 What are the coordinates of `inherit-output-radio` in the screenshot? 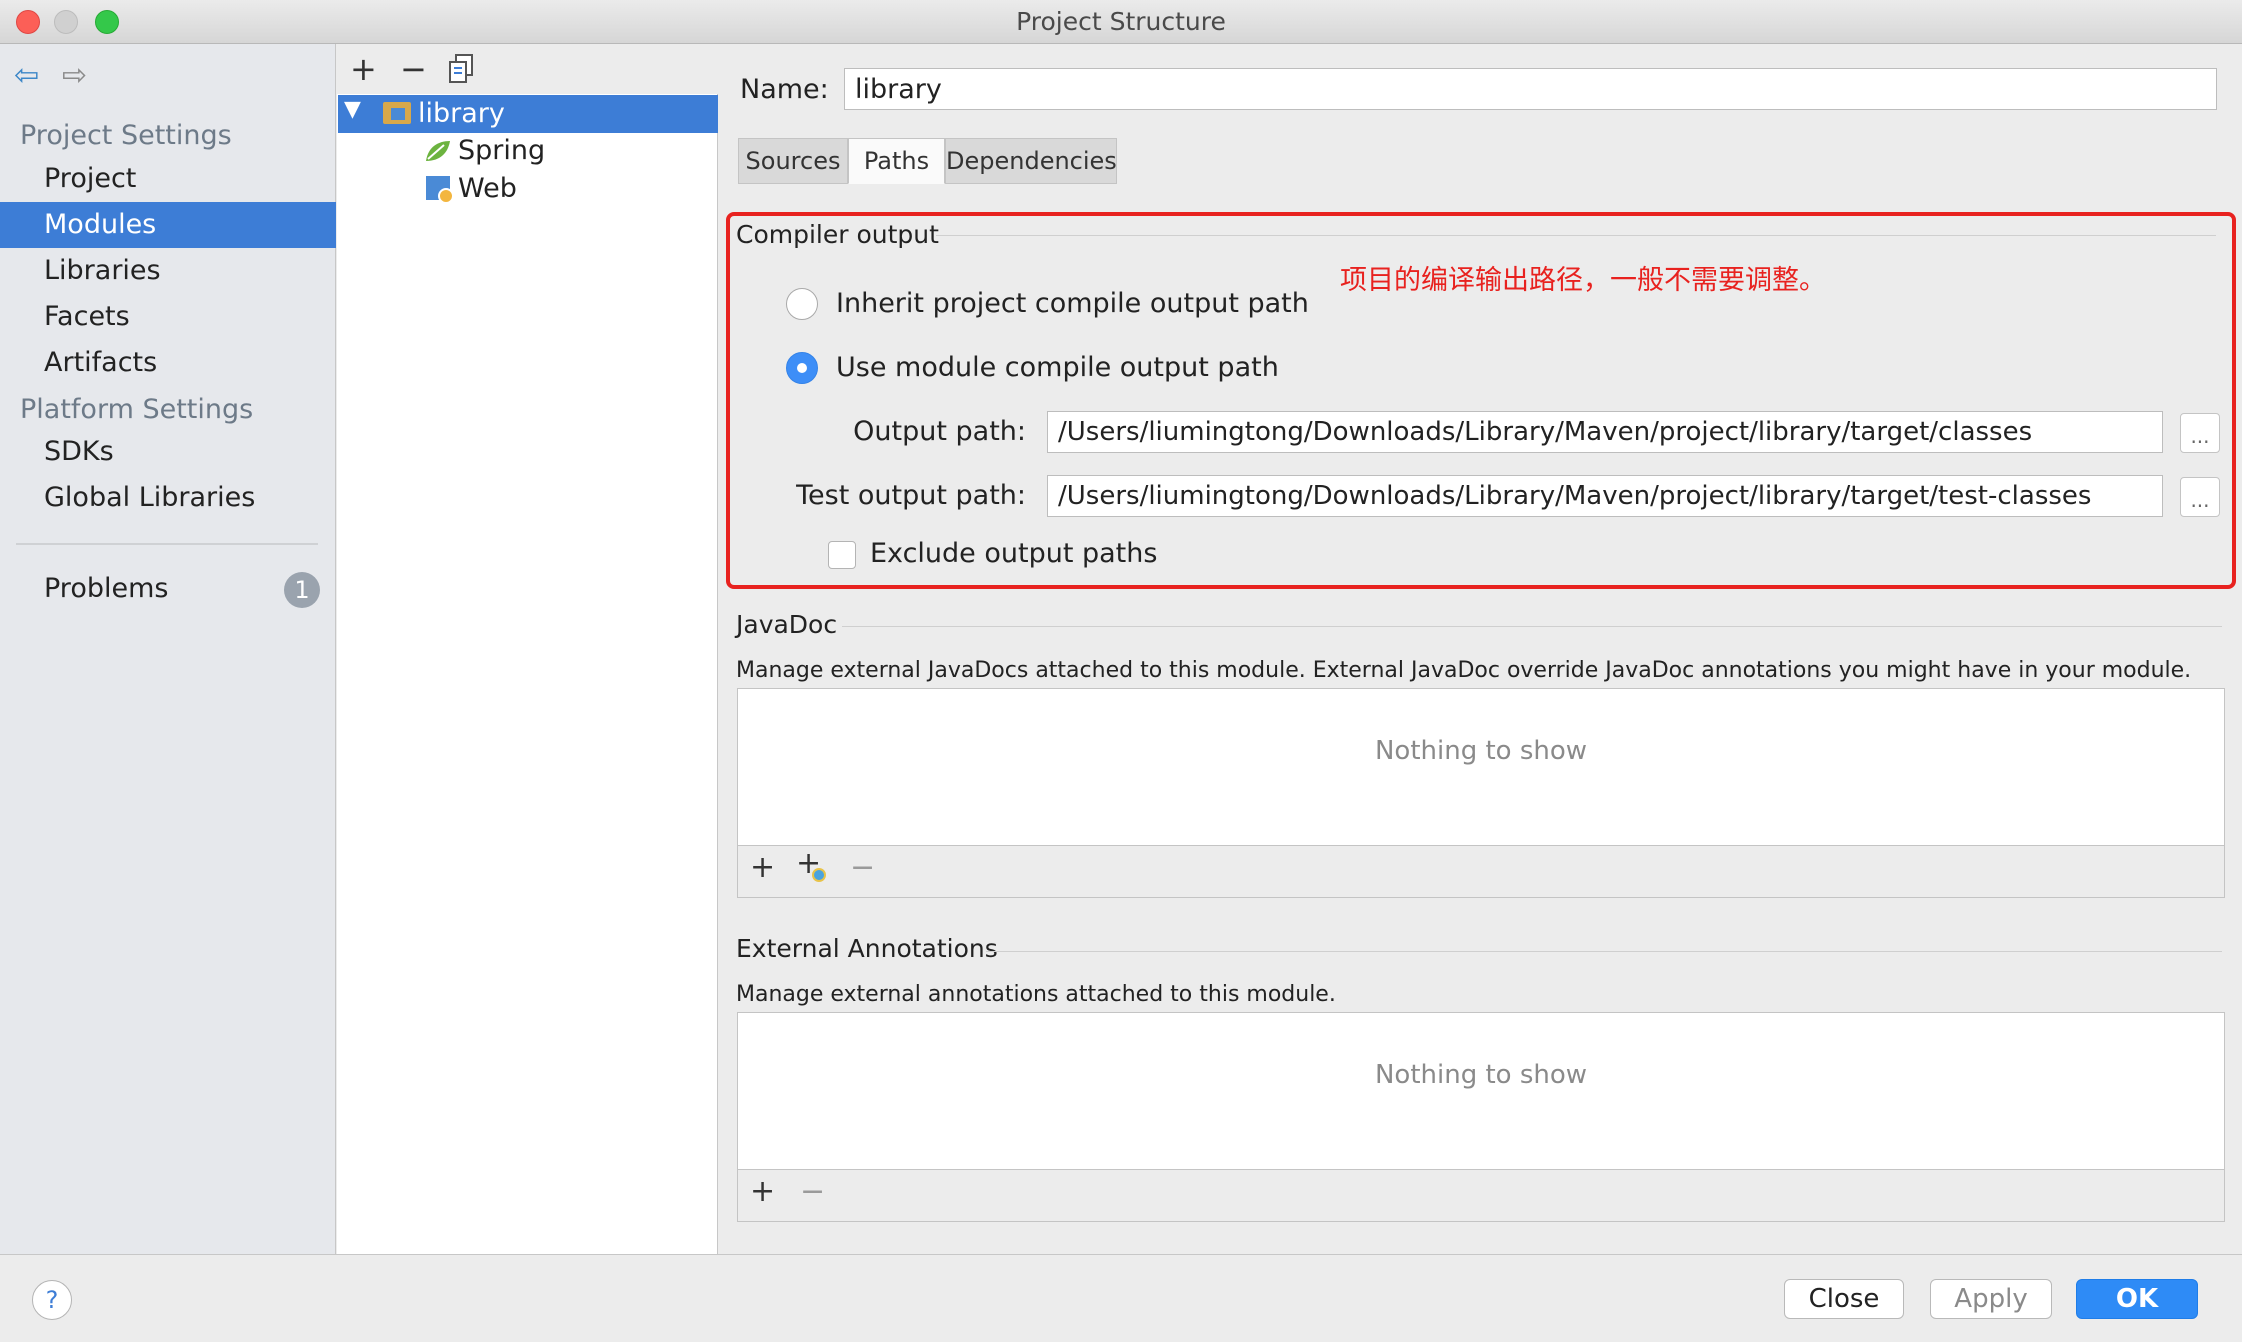 It's located at (802, 304).